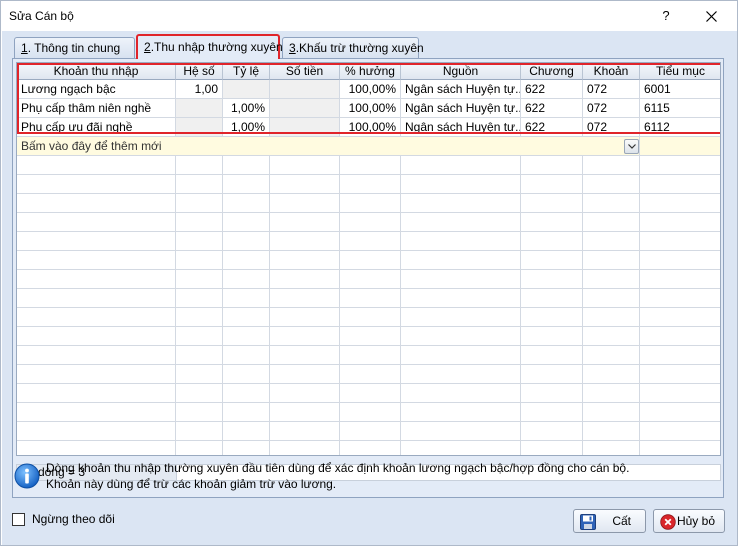  What do you see at coordinates (461, 71) in the screenshot?
I see `column-header-source: Nguồn` at bounding box center [461, 71].